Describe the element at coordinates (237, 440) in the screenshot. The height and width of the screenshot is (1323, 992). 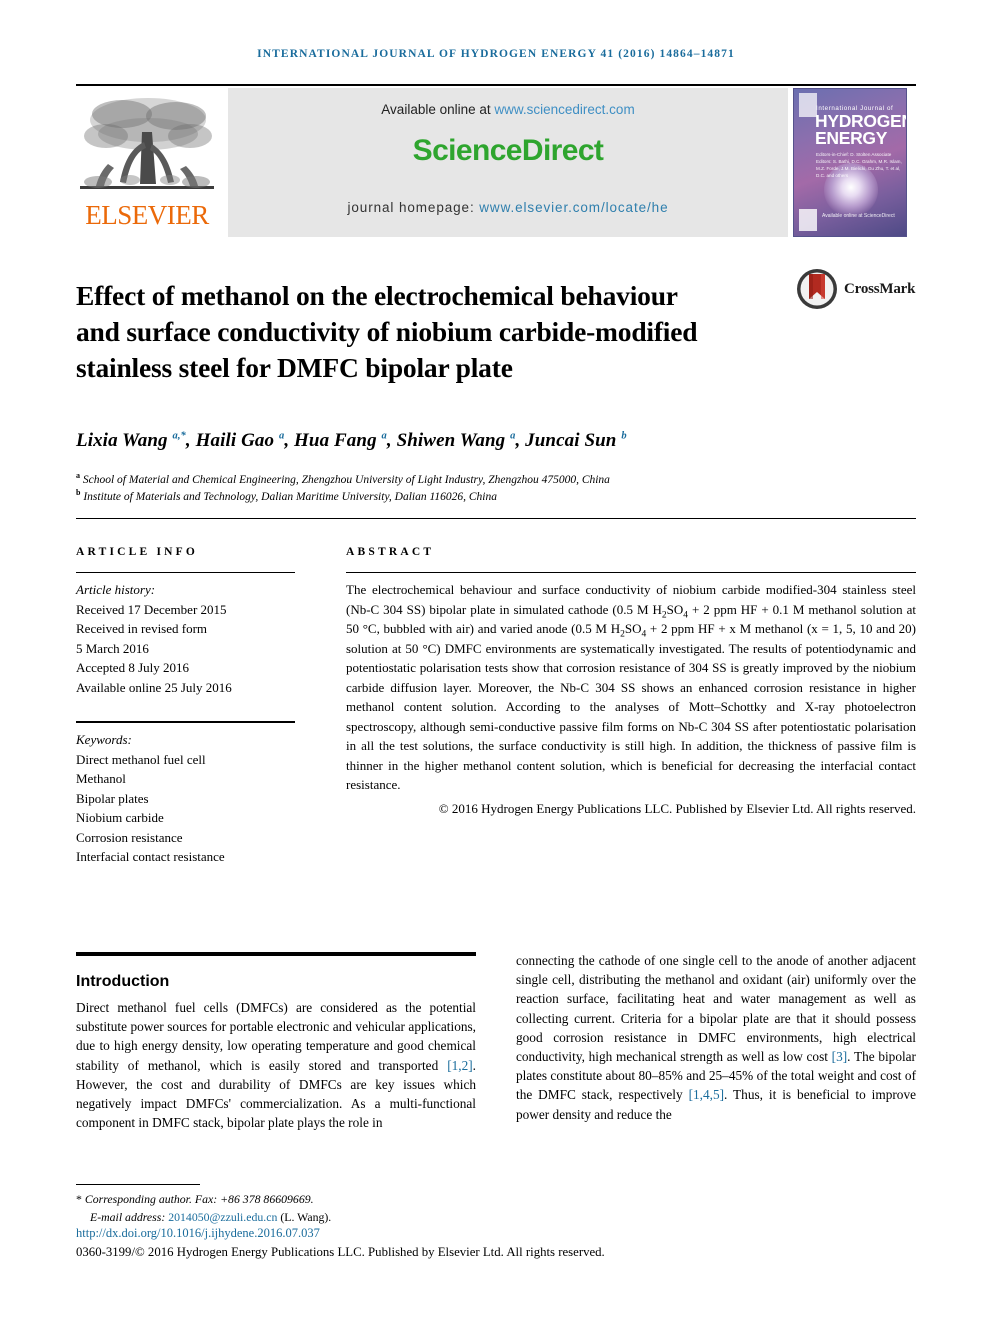
I see `author-name: Haili Gao` at that location.